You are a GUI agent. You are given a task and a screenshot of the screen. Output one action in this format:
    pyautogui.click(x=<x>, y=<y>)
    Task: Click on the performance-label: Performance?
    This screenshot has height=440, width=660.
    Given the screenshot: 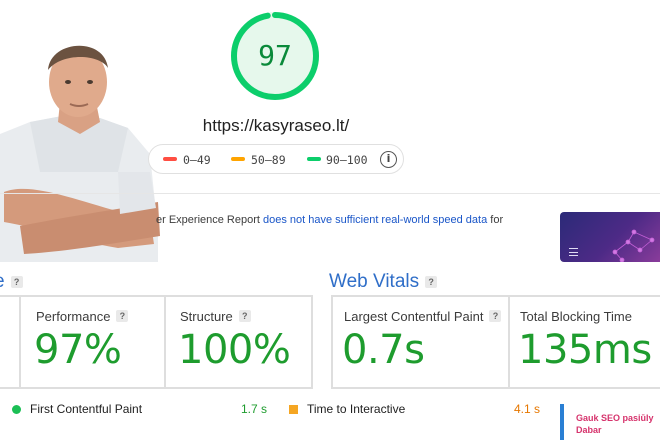 What is the action you would take?
    pyautogui.click(x=82, y=316)
    